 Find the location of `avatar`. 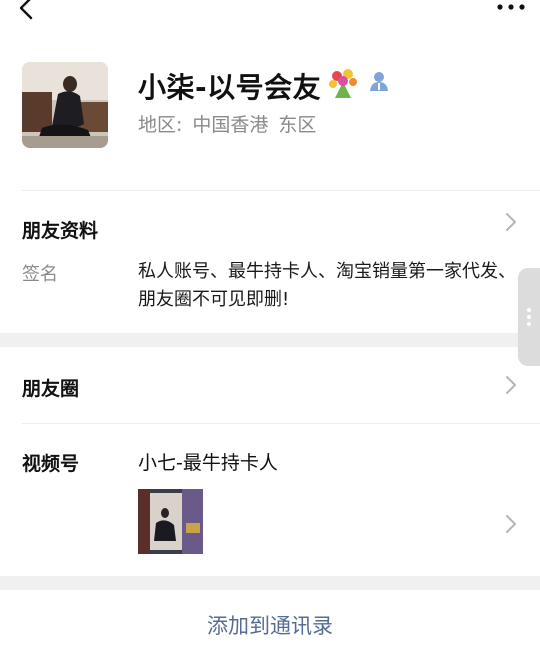

avatar is located at coordinates (65, 105).